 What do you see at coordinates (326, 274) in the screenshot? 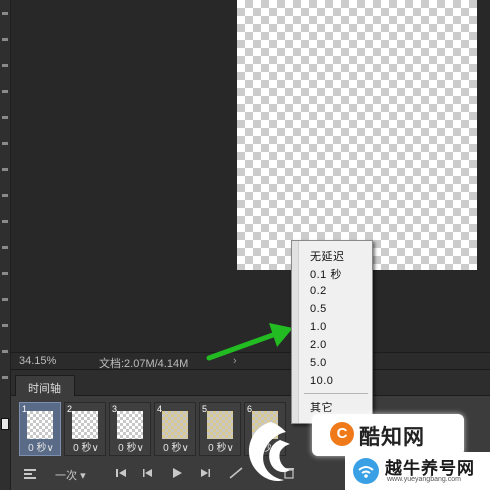
I see `menu-item-delay: 0.1 秒` at bounding box center [326, 274].